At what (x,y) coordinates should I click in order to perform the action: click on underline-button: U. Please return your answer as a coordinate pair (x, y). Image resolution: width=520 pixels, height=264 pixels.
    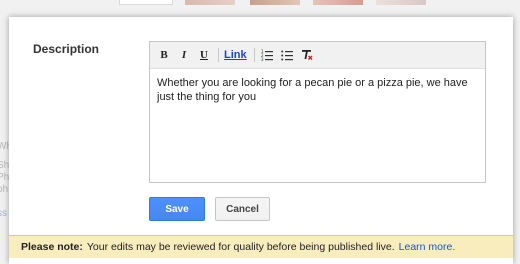
    Looking at the image, I should click on (204, 55).